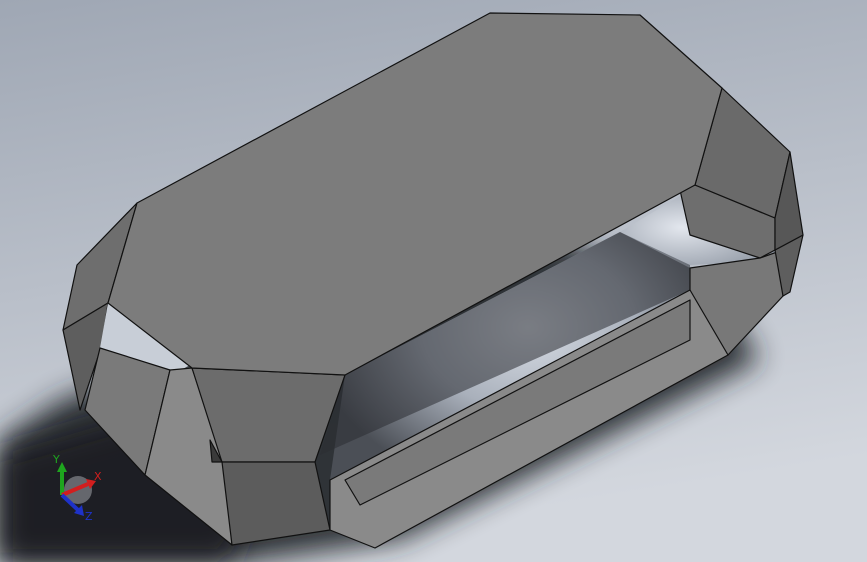  What do you see at coordinates (98, 476) in the screenshot?
I see `triad-x-label: X` at bounding box center [98, 476].